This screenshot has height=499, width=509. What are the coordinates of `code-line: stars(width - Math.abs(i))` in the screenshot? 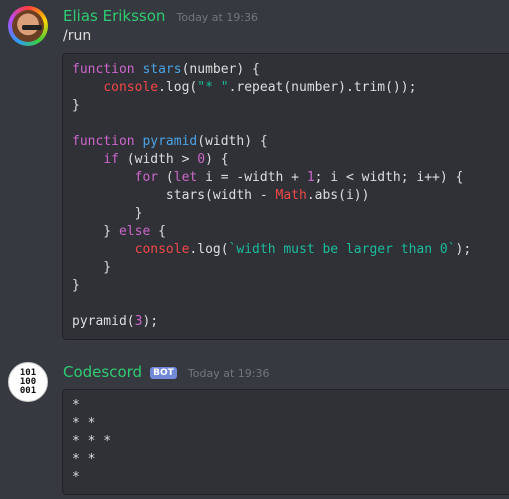 It's located at (286, 196).